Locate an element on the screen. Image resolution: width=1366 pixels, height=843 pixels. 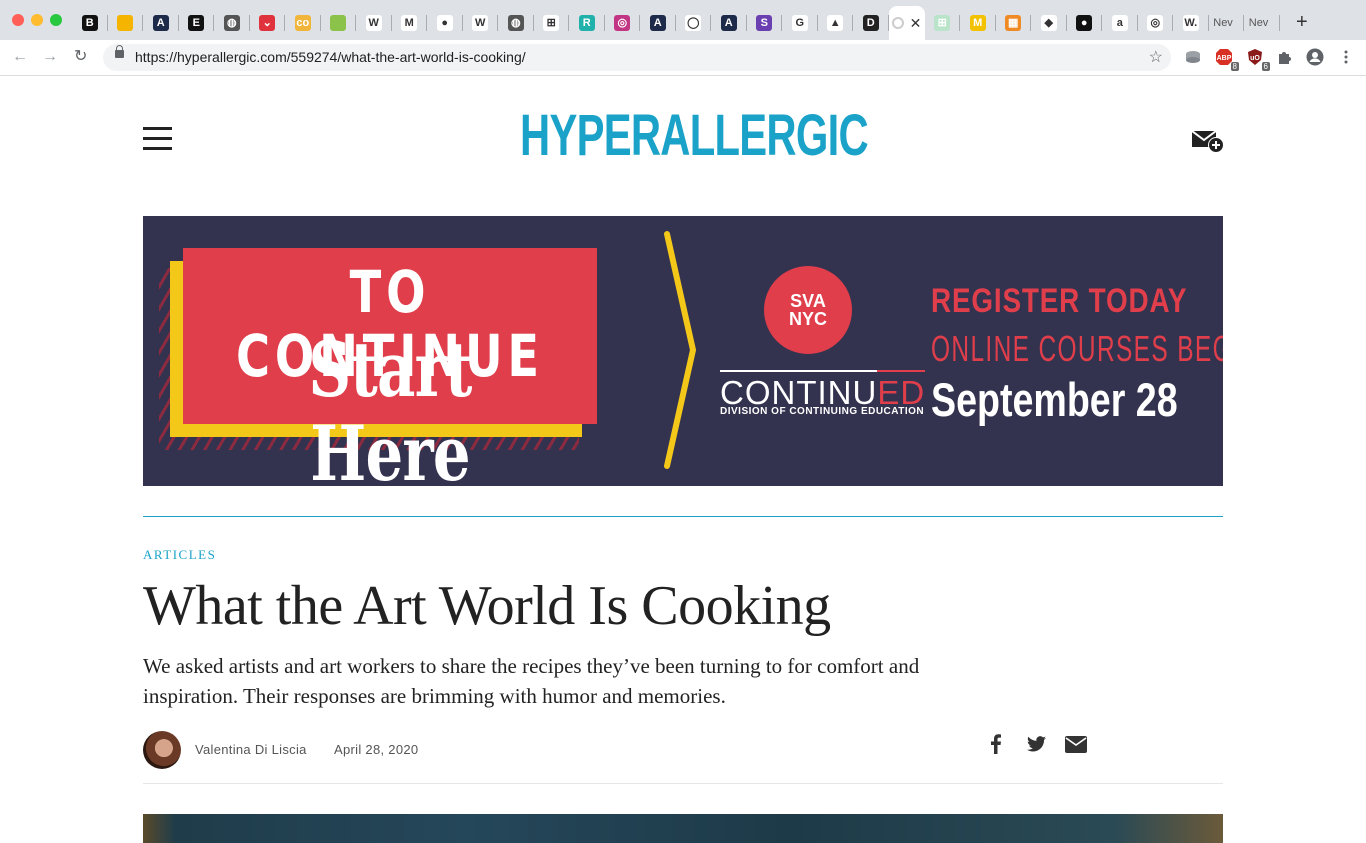
browser-tab: ⌄ is located at coordinates (268, 23).